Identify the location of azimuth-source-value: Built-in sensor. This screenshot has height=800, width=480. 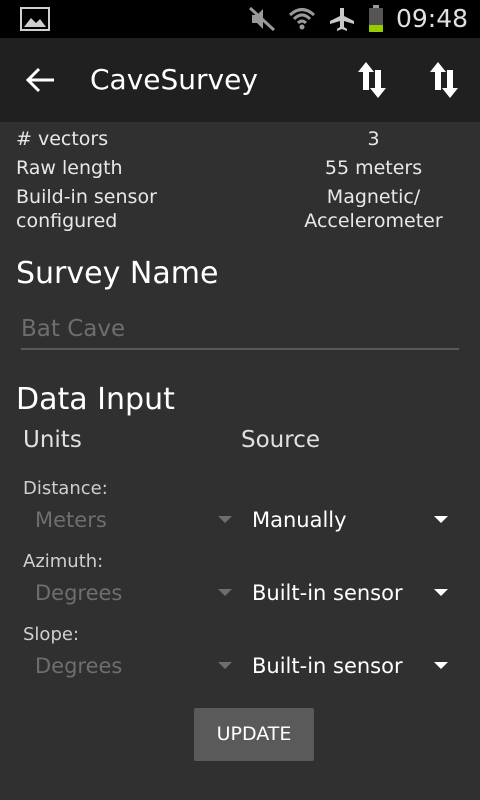
(327, 593).